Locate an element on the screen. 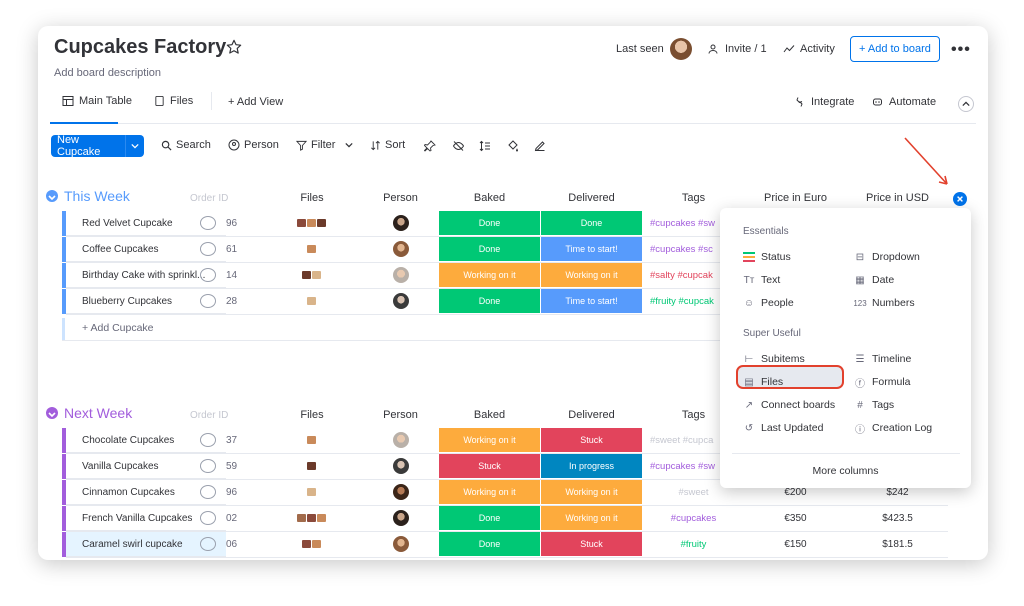 The width and height of the screenshot is (1024, 606). chevron-down-icon is located at coordinates (134, 146).